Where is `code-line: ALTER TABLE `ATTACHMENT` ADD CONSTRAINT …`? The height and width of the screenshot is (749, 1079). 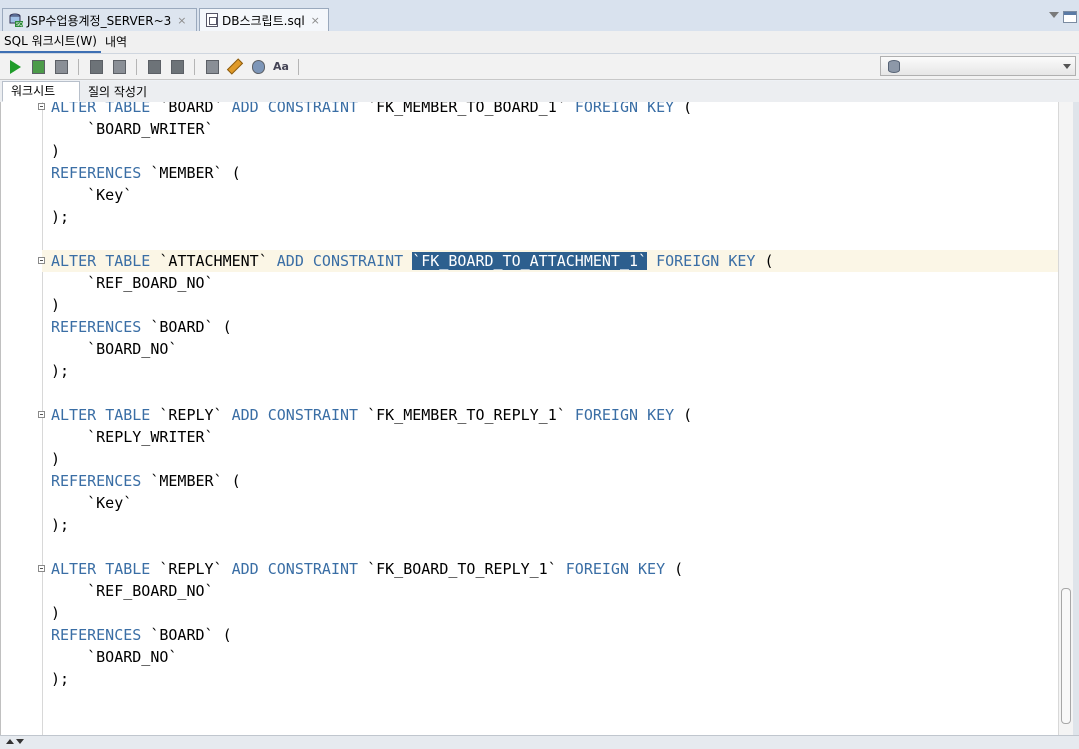 code-line: ALTER TABLE `ATTACHMENT` ADD CONSTRAINT … is located at coordinates (412, 261).